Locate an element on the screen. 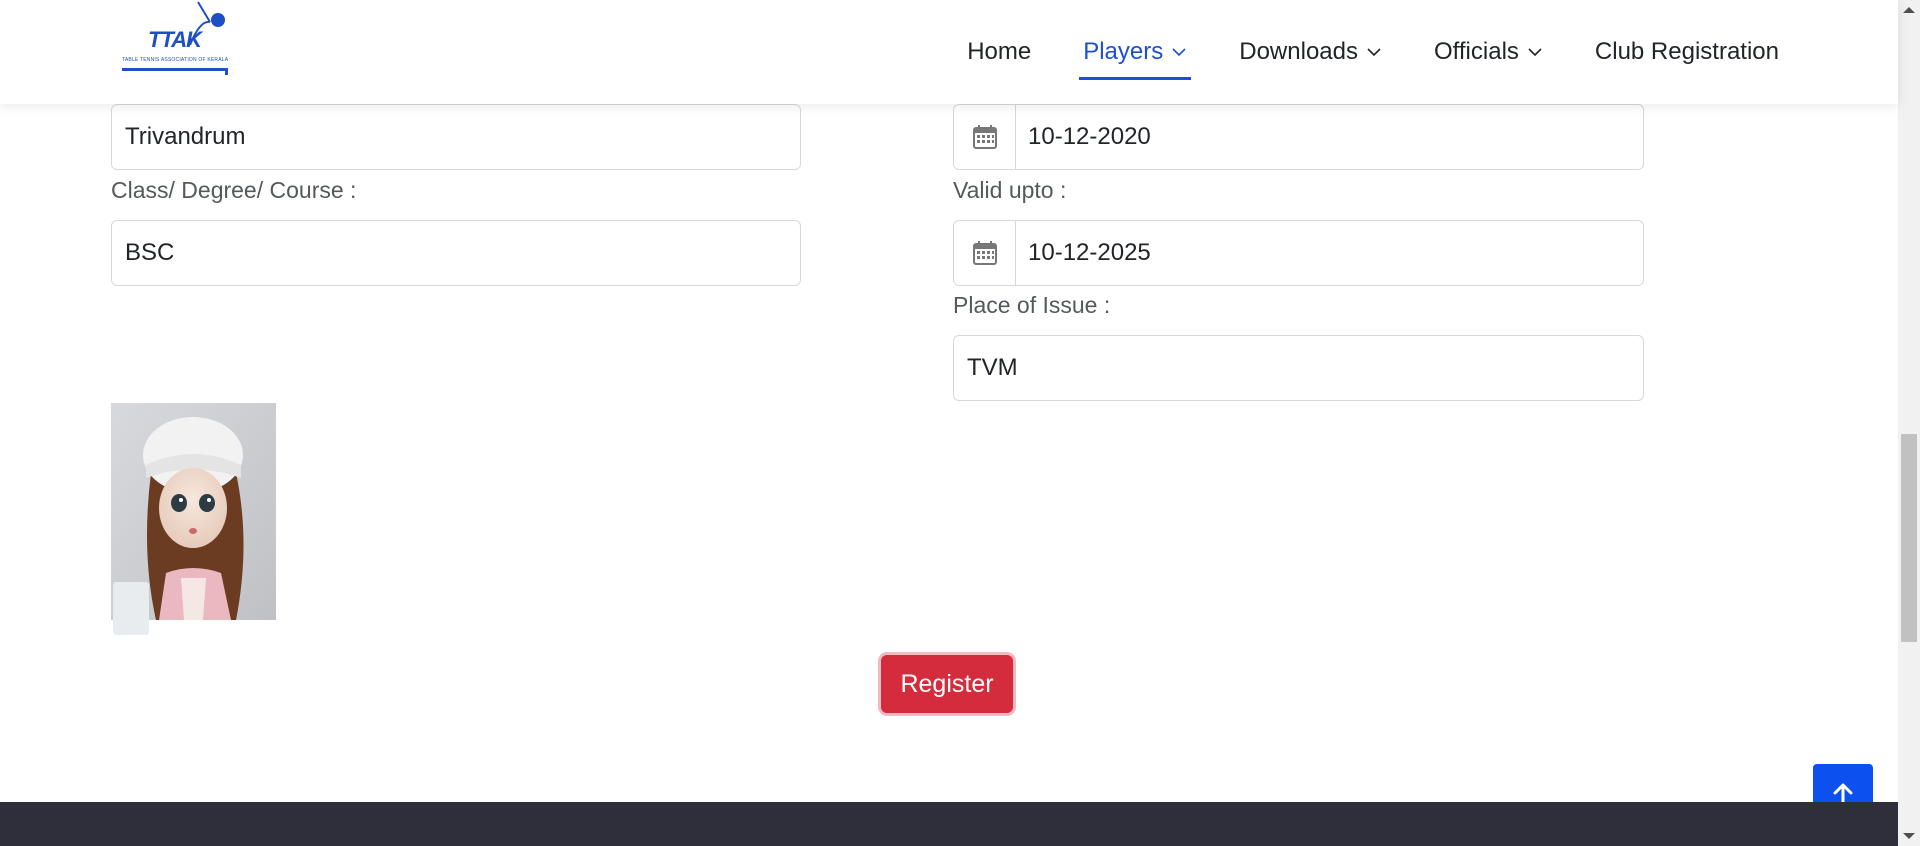  valid-upto-field: 10-12-2025 is located at coordinates (1298, 253).